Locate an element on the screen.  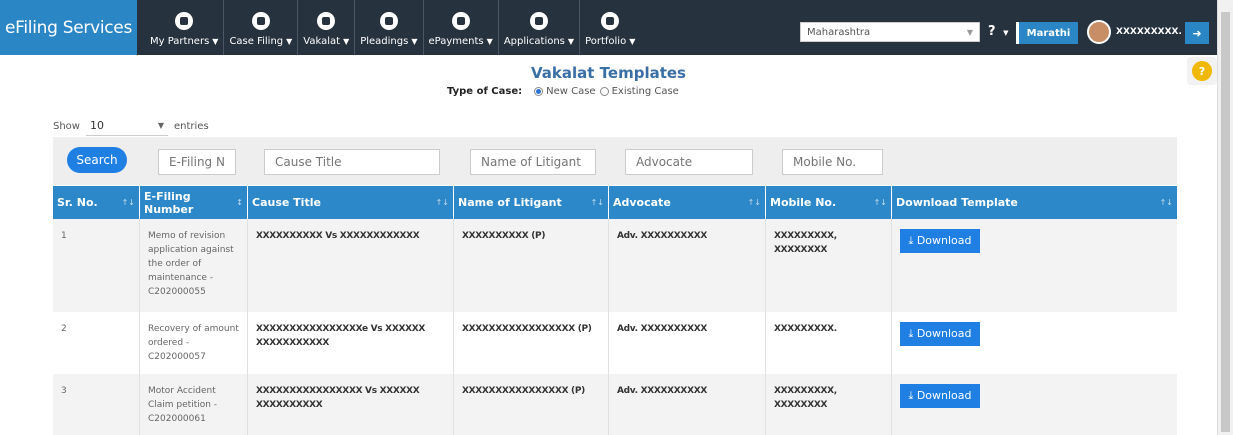
column-label: Name of Litigant is located at coordinates (510, 202).